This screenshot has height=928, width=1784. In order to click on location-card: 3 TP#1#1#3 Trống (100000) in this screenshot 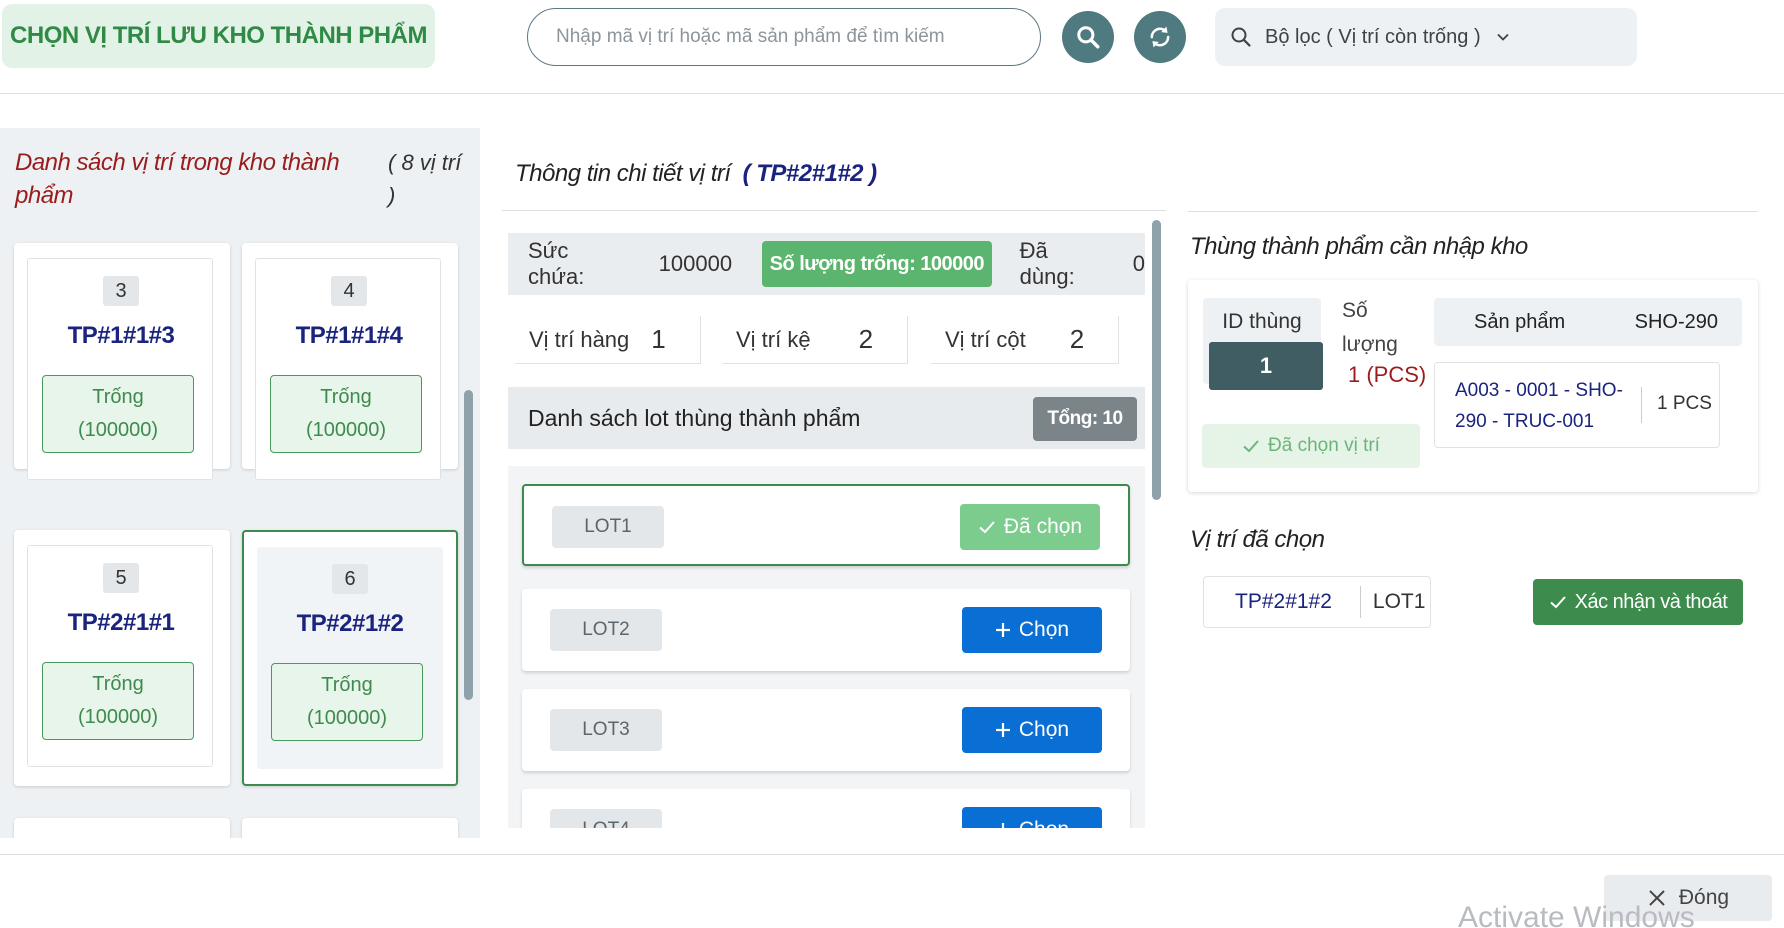, I will do `click(122, 361)`.